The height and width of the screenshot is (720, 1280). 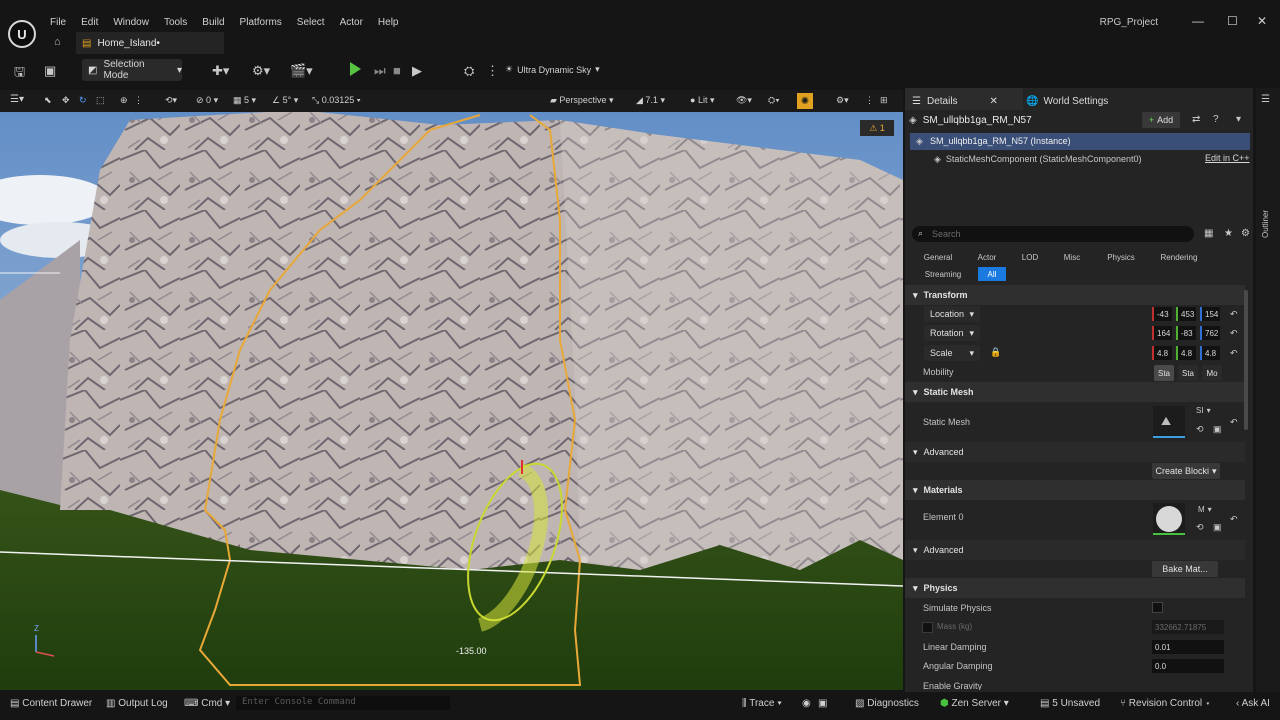 I want to click on more-options-icon: ⋮, so click(x=492, y=71).